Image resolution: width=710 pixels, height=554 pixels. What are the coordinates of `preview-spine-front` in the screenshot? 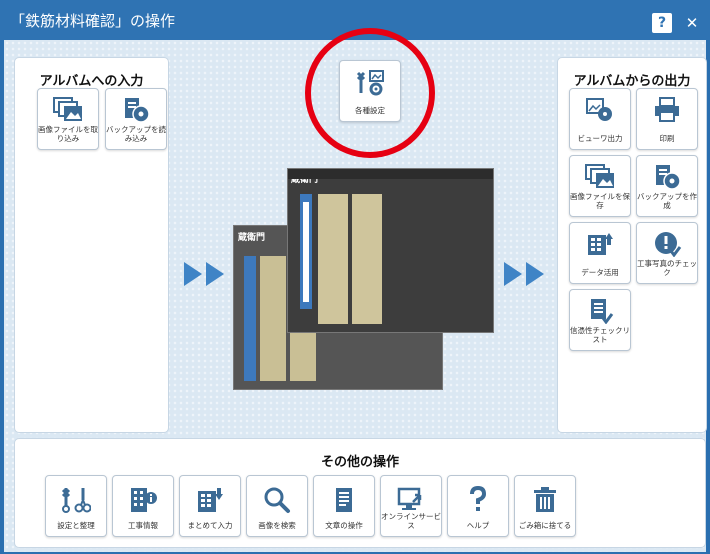 It's located at (306, 251).